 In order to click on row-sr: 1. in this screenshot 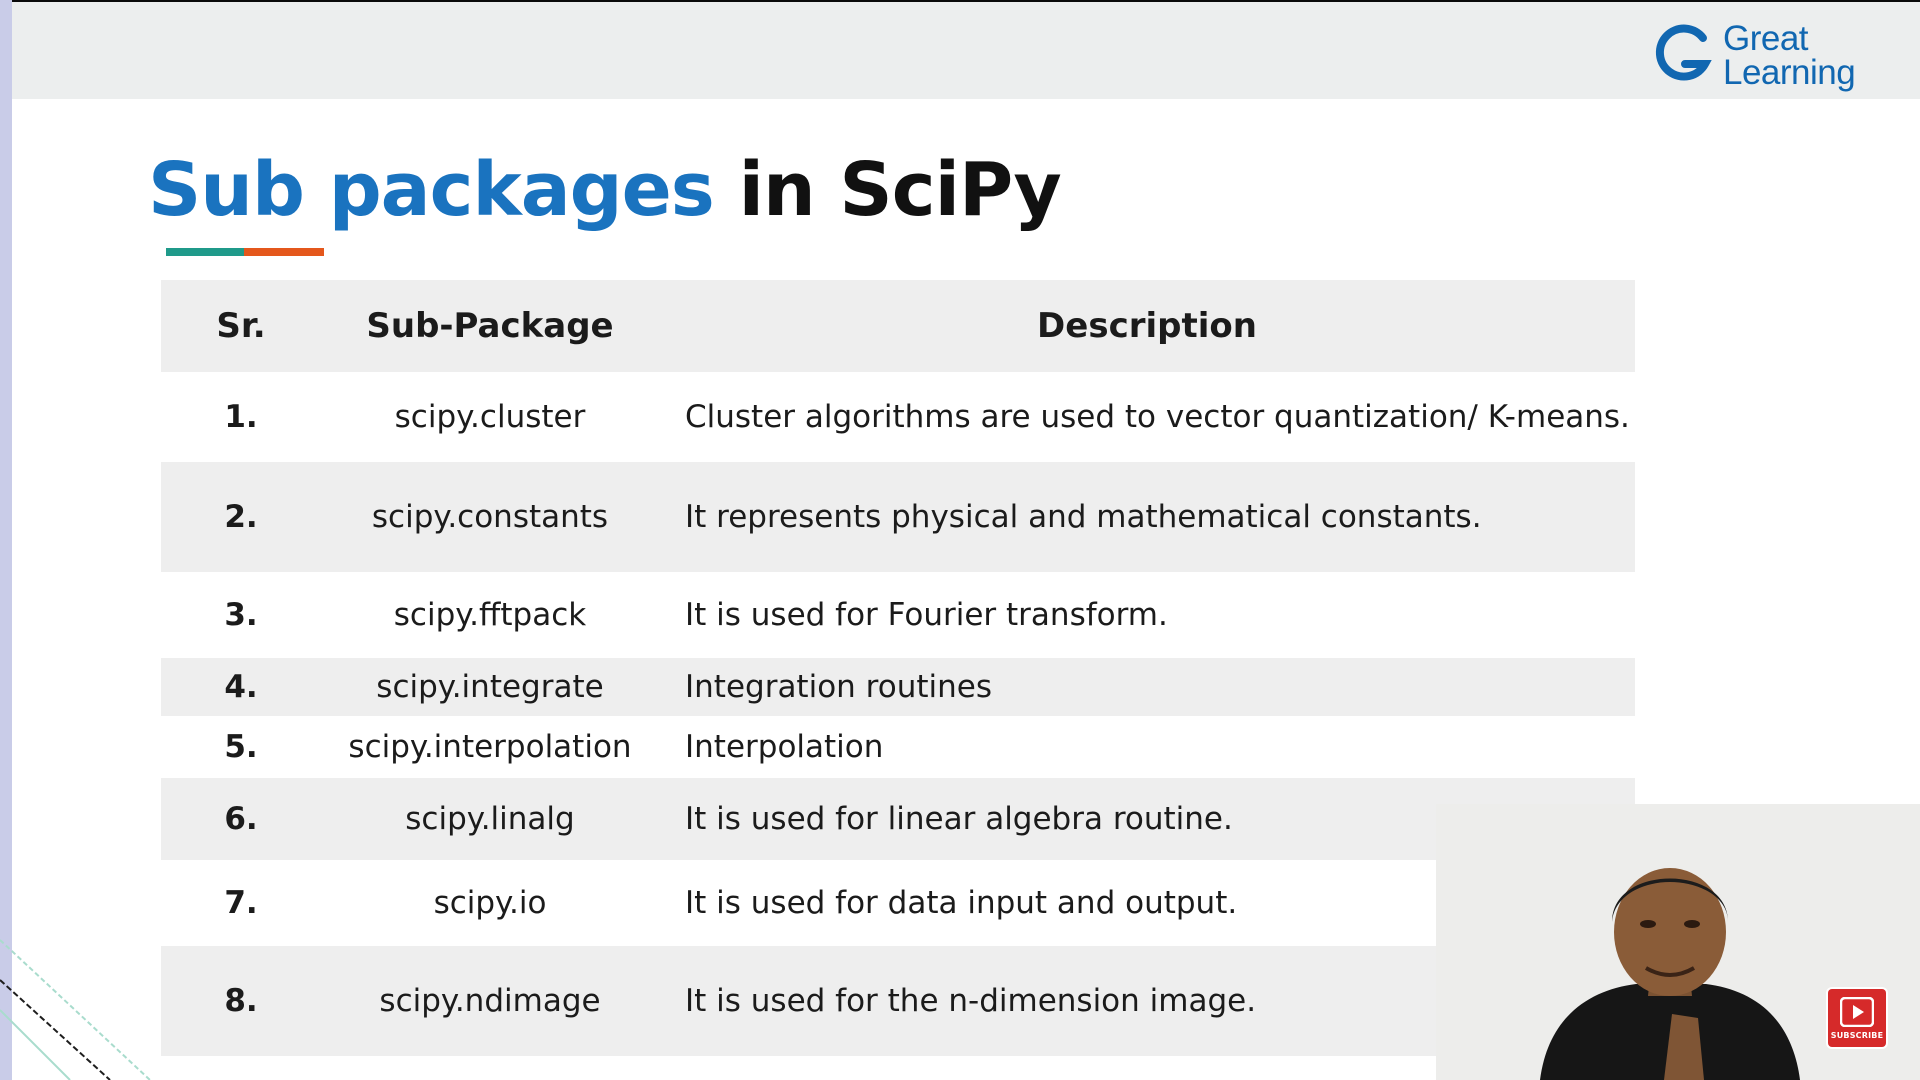, I will do `click(241, 417)`.